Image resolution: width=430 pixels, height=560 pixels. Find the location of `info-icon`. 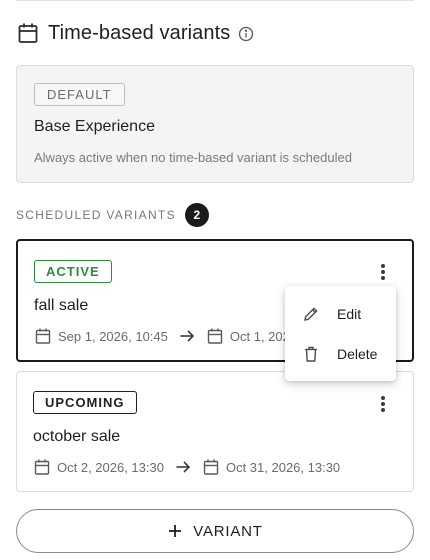

info-icon is located at coordinates (246, 34).